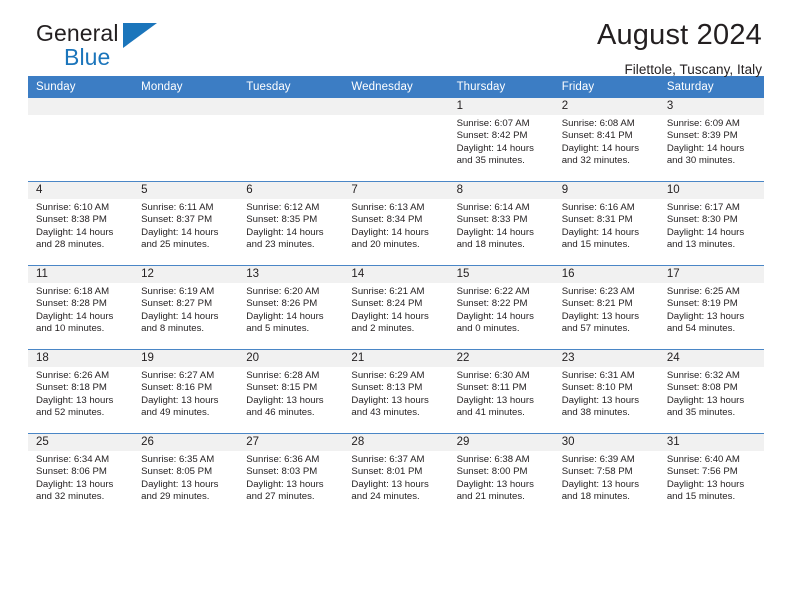 The image size is (792, 612). Describe the element at coordinates (387, 304) in the screenshot. I see `day-detail-sunset: Sunset: 8:24 PM` at that location.